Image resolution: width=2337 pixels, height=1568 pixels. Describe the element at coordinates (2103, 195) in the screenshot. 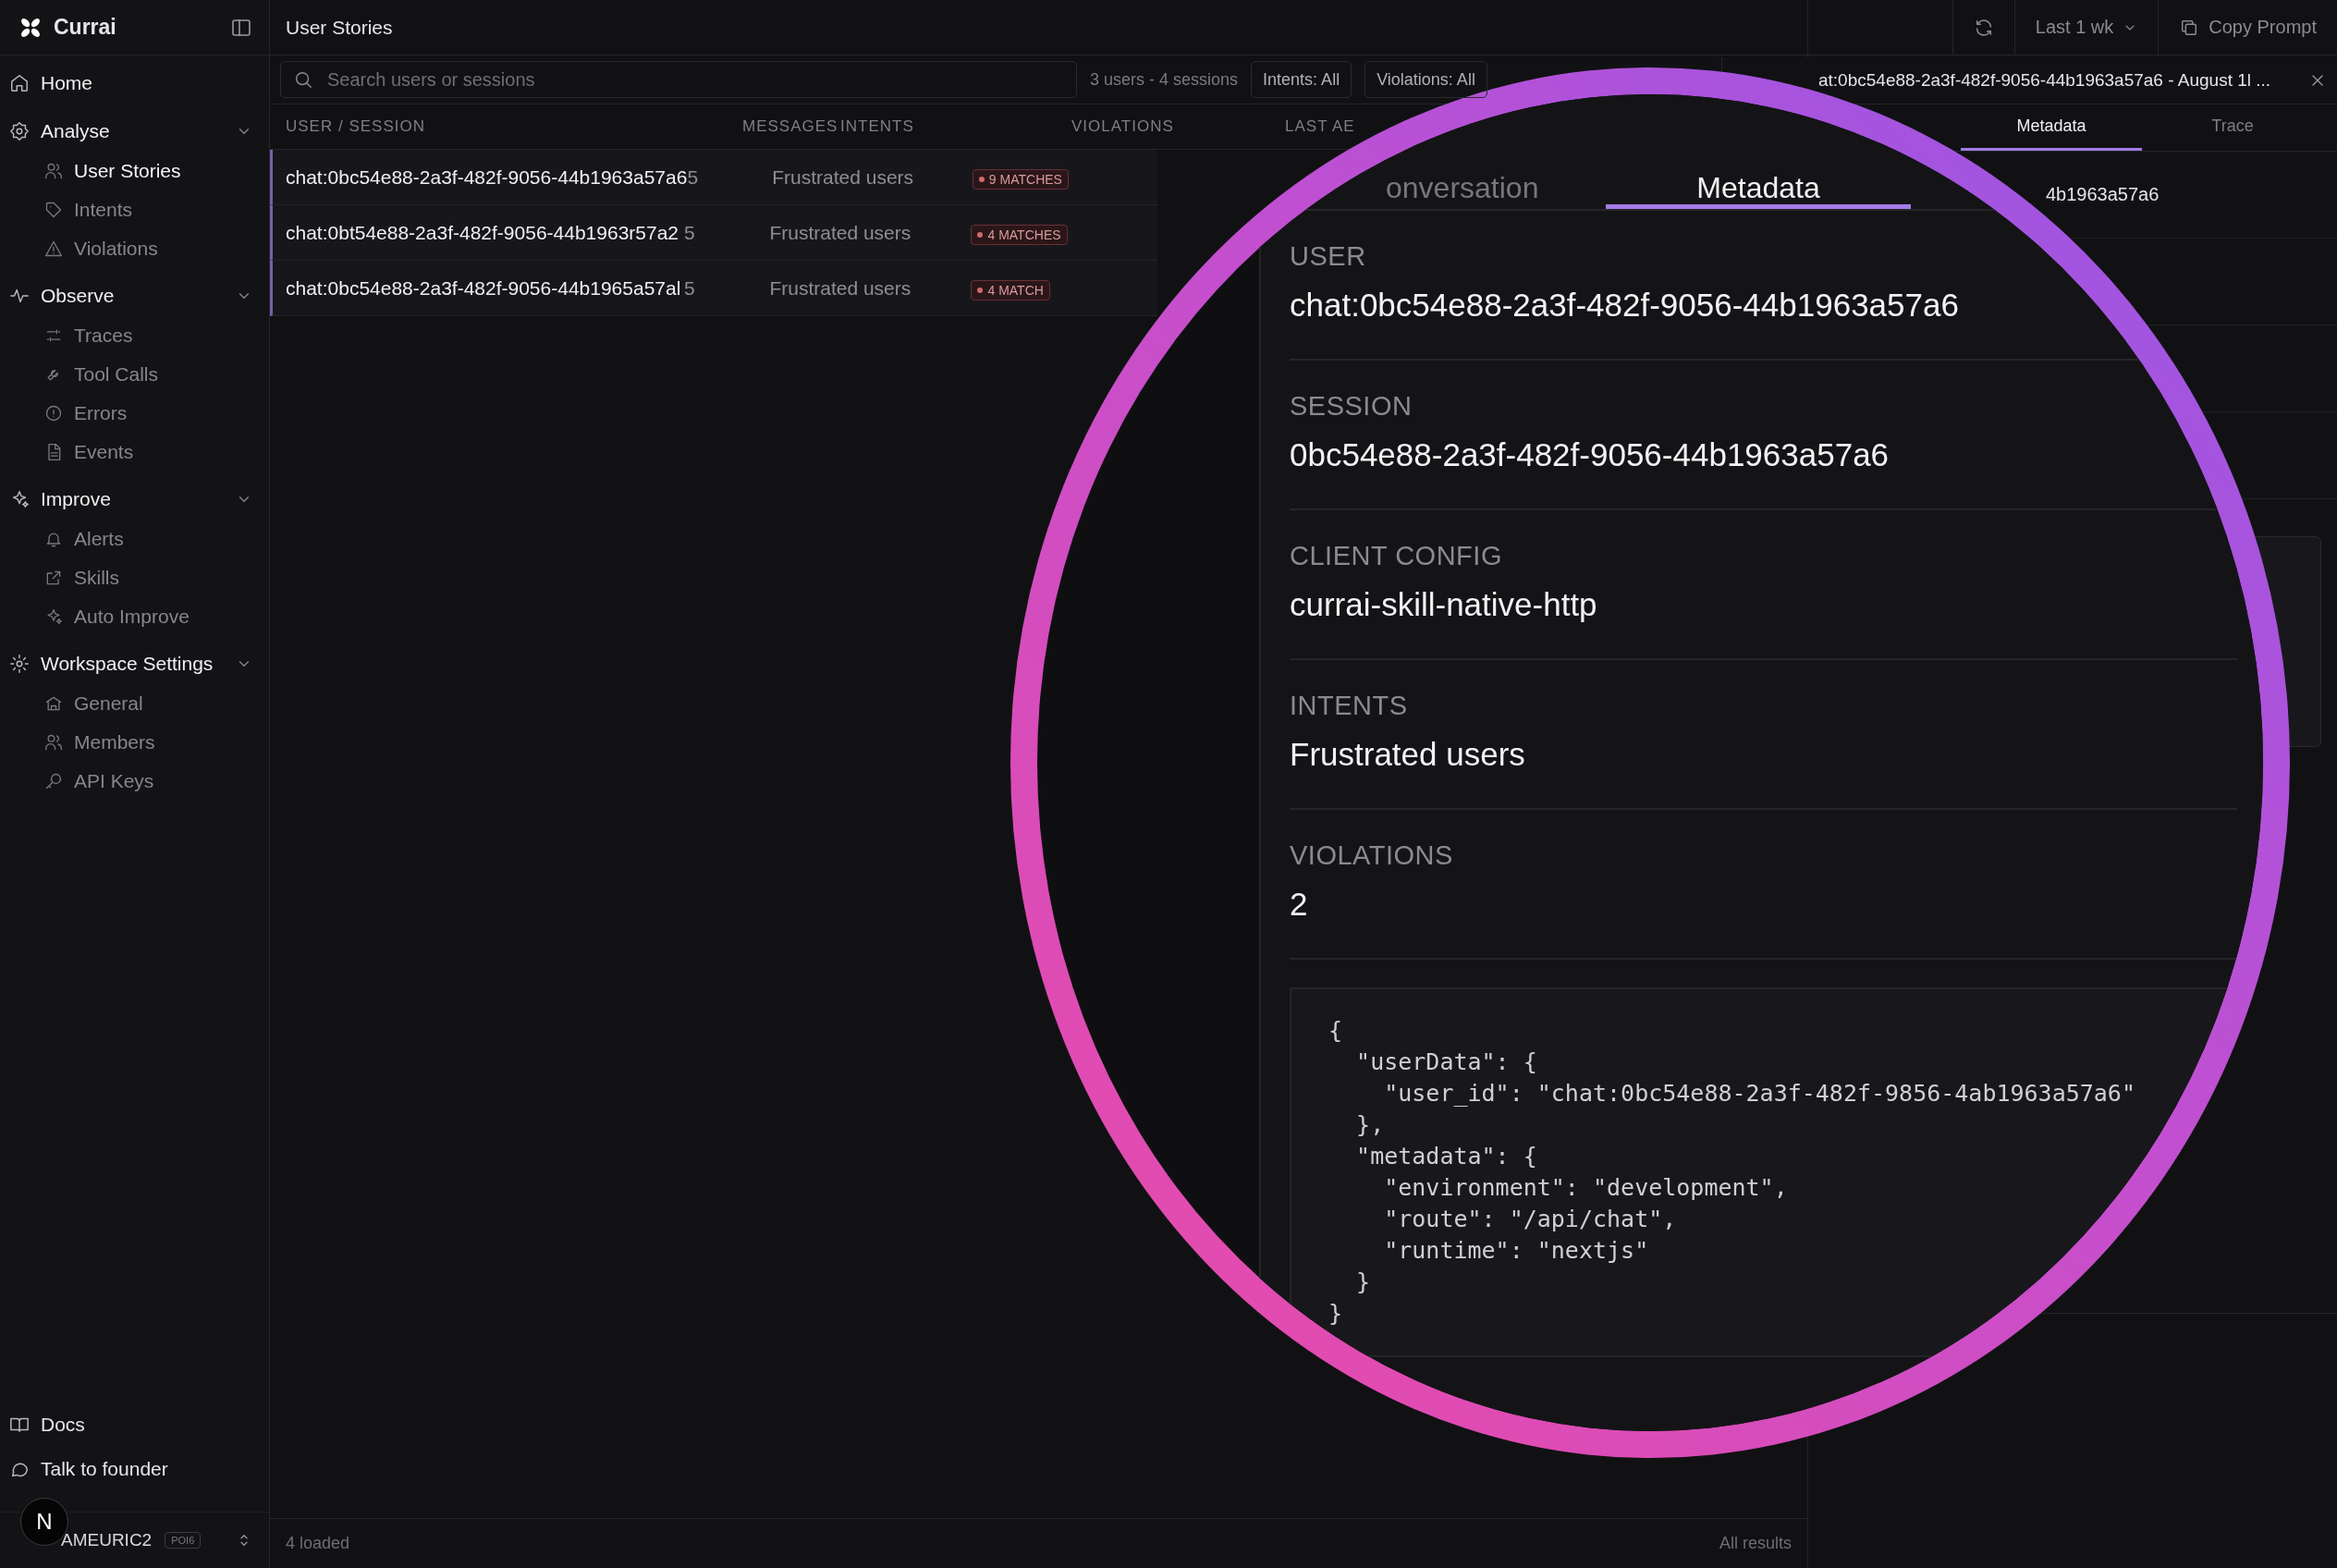

I see `session-value: 4b1963a57a6` at that location.